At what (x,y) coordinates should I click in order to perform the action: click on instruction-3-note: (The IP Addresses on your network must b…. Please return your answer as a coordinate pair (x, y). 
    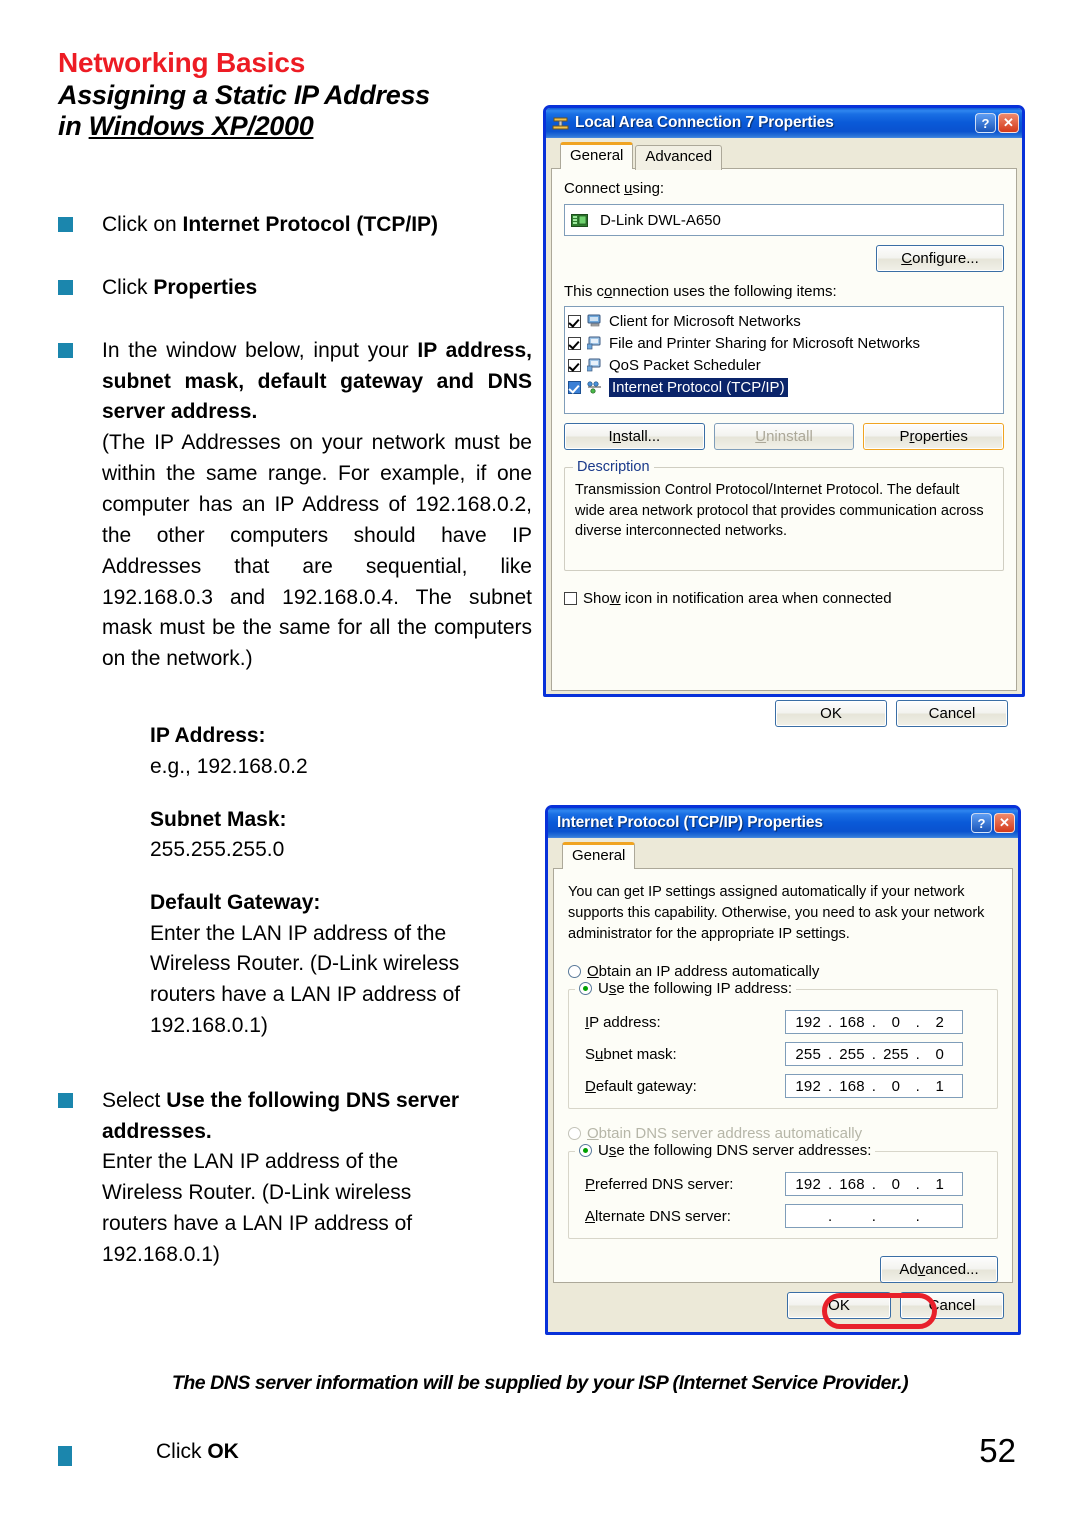
    Looking at the image, I should click on (317, 551).